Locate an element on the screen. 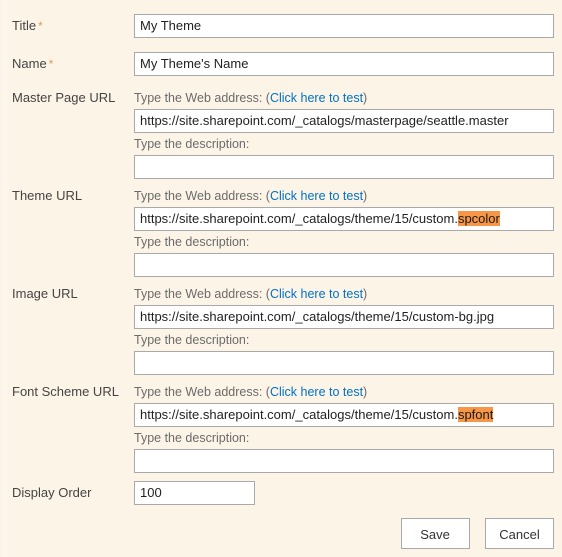  name-label: Name * is located at coordinates (32, 64).